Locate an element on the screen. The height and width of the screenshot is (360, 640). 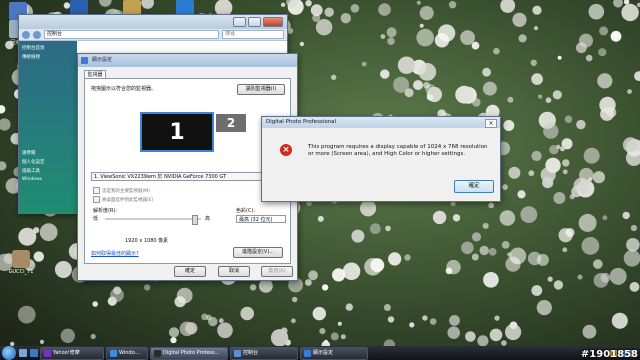
help-link: 如何取得最佳的顯示? is located at coordinates (115, 253).